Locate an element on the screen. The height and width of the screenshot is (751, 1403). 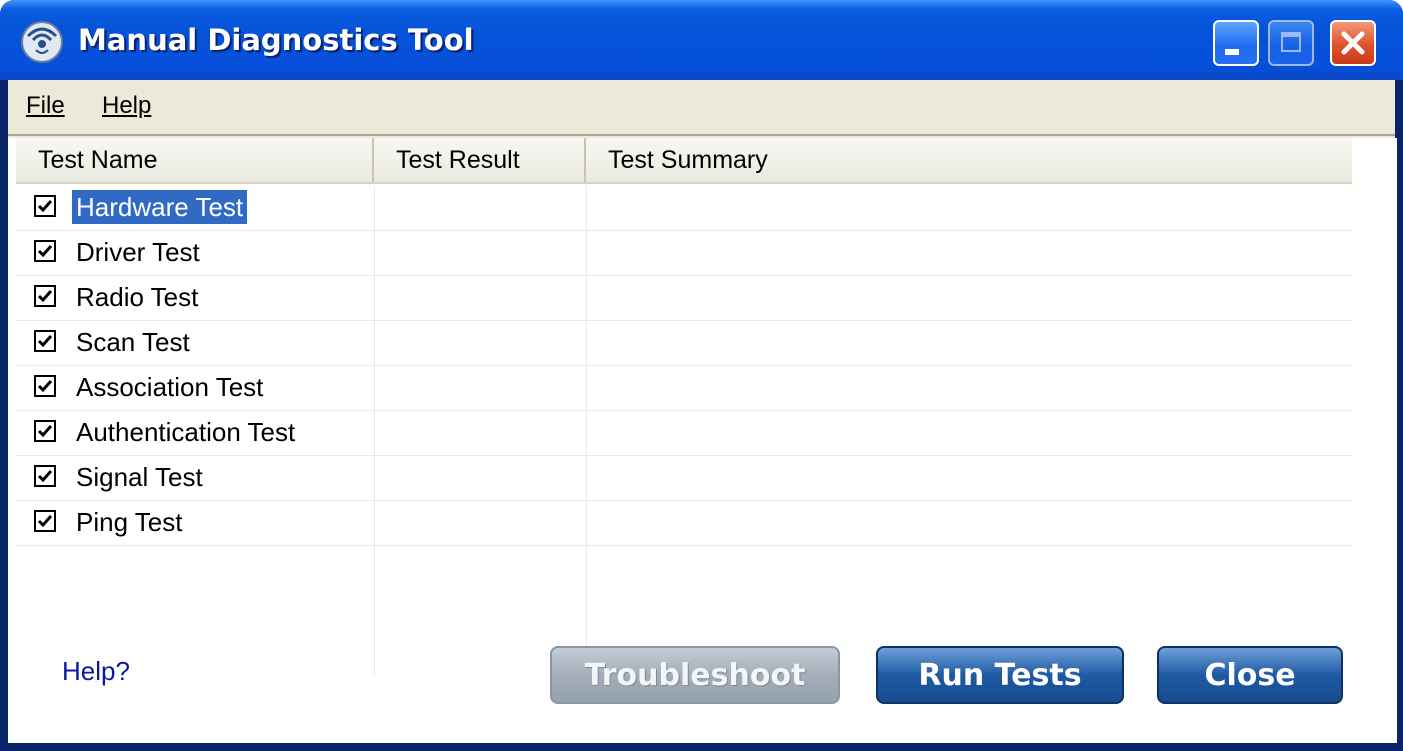
menu-file-label: File is located at coordinates (45, 105).